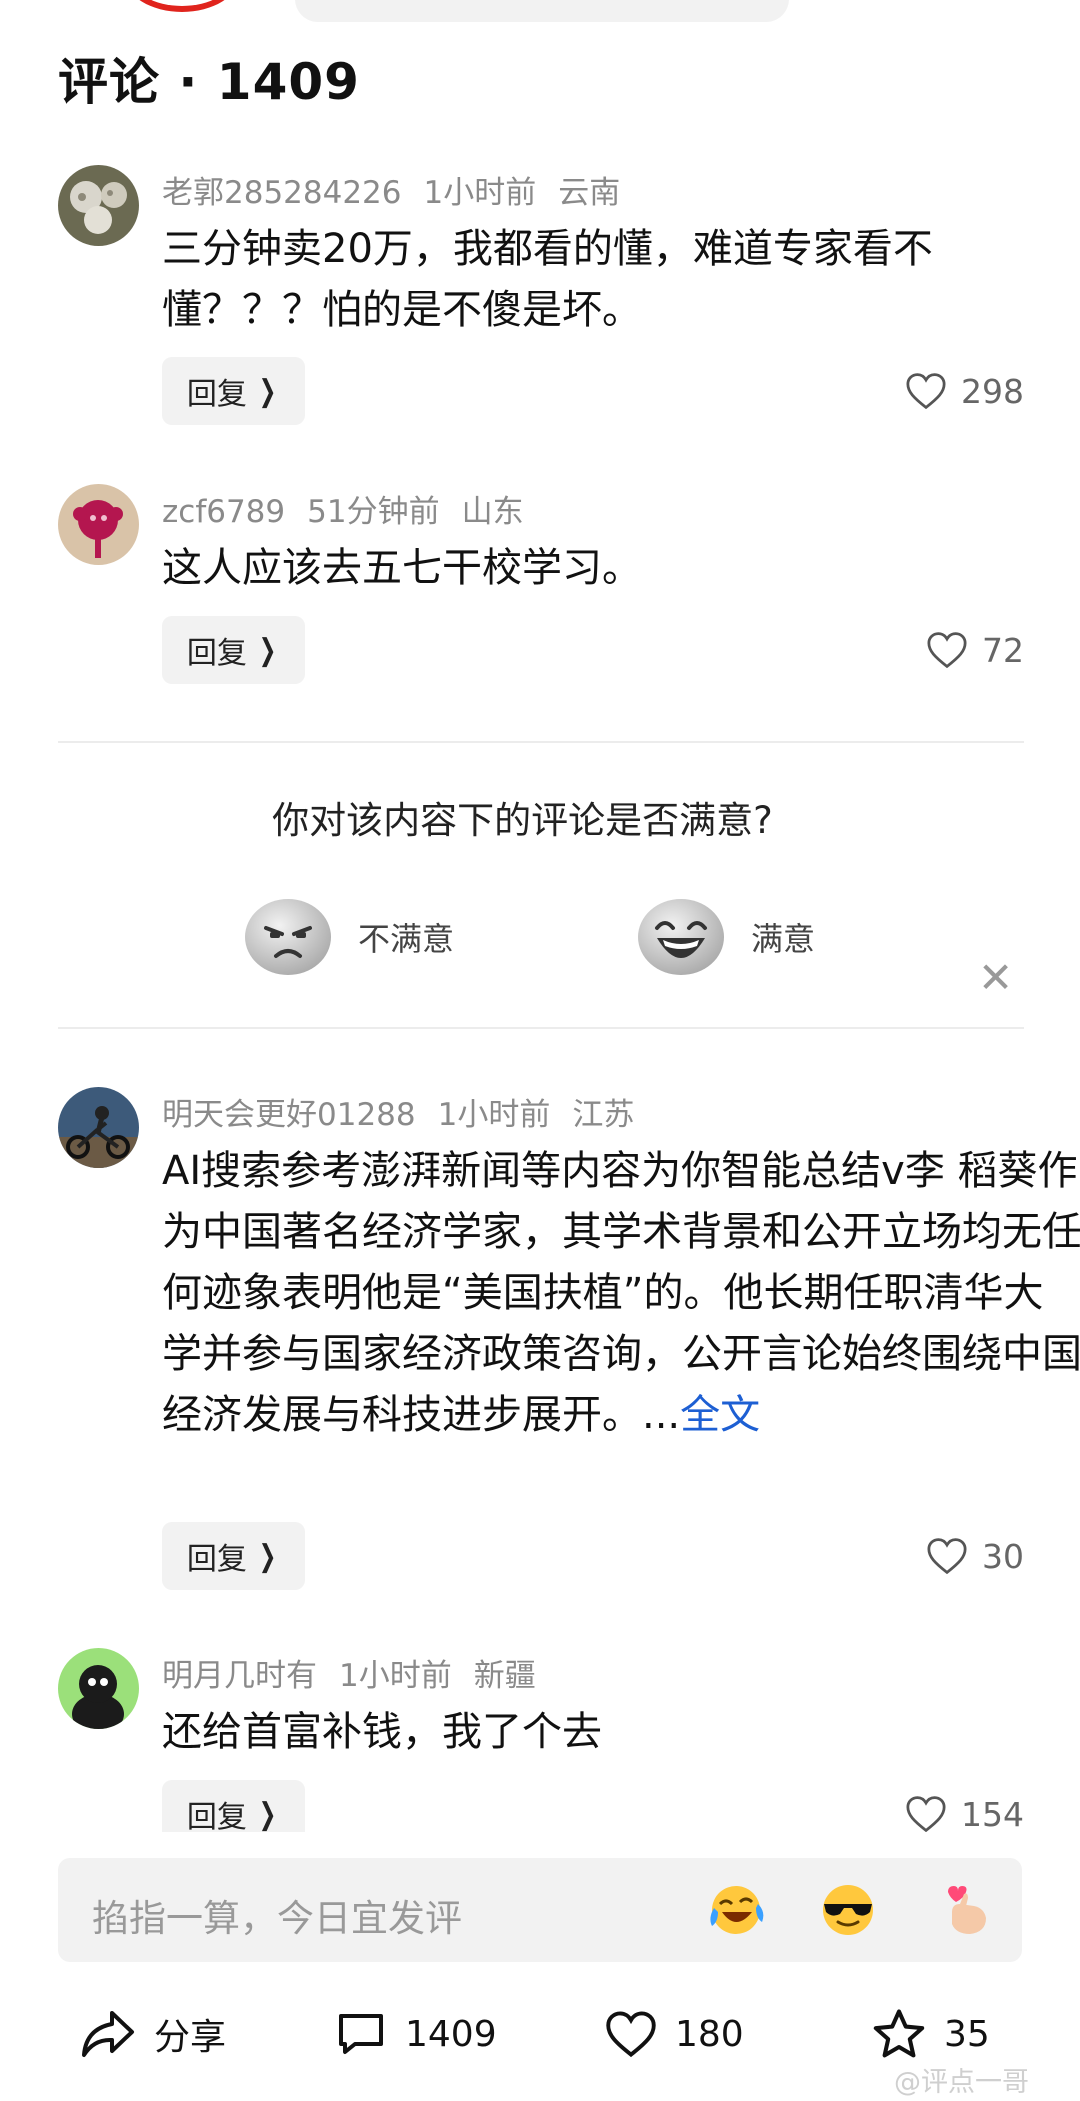 The height and width of the screenshot is (2101, 1080). What do you see at coordinates (153, 2034) in the screenshot?
I see `share-button: 分享` at bounding box center [153, 2034].